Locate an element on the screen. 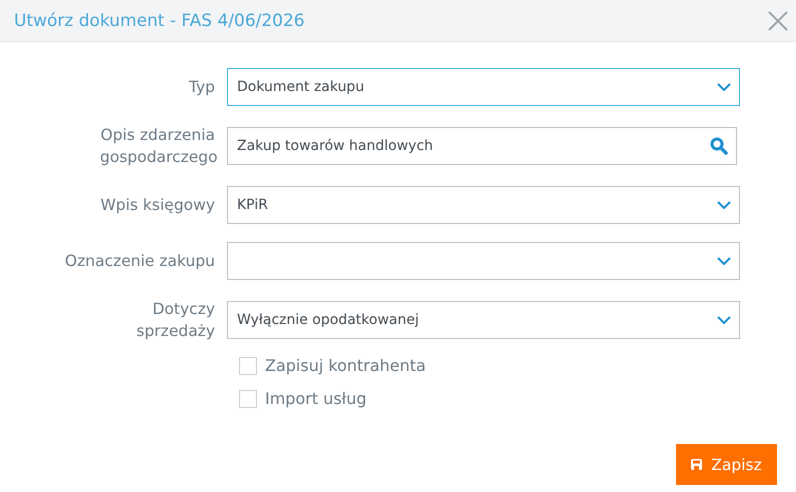 The image size is (796, 492). search-icon is located at coordinates (719, 146).